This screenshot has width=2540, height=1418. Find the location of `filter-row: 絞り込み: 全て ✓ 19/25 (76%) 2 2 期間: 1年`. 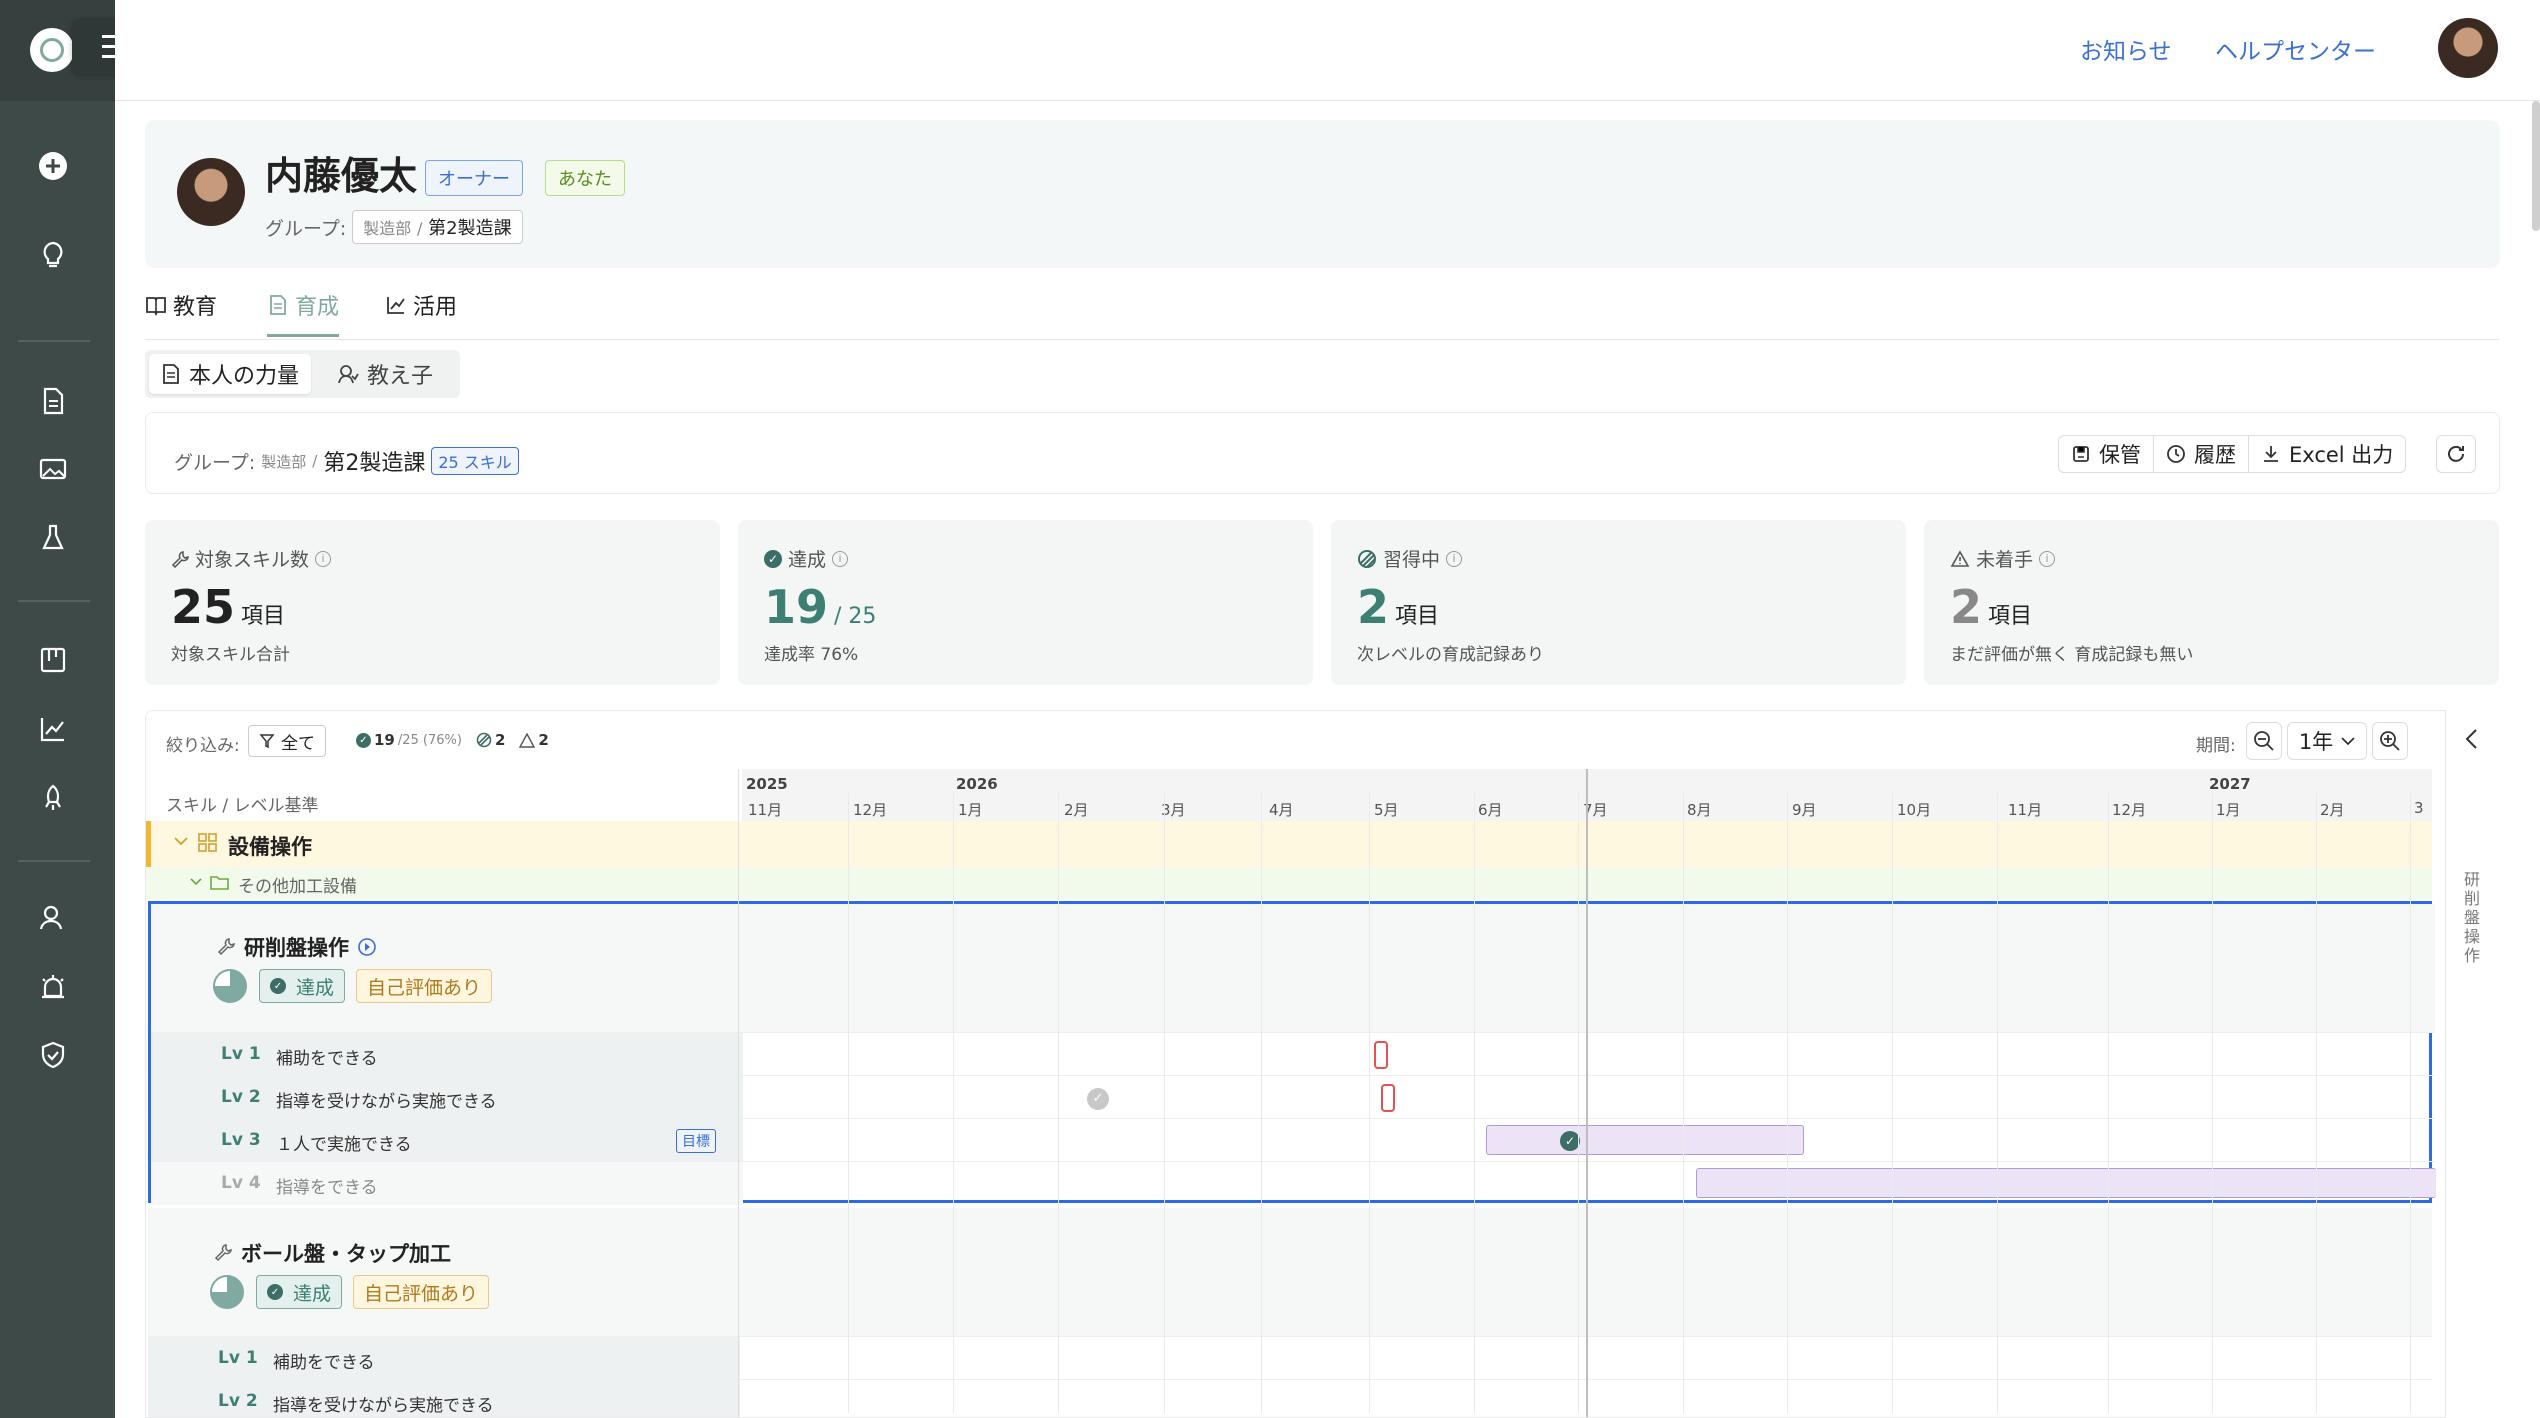

filter-row: 絞り込み: 全て ✓ 19/25 (76%) 2 2 期間: 1年 is located at coordinates (1322, 741).